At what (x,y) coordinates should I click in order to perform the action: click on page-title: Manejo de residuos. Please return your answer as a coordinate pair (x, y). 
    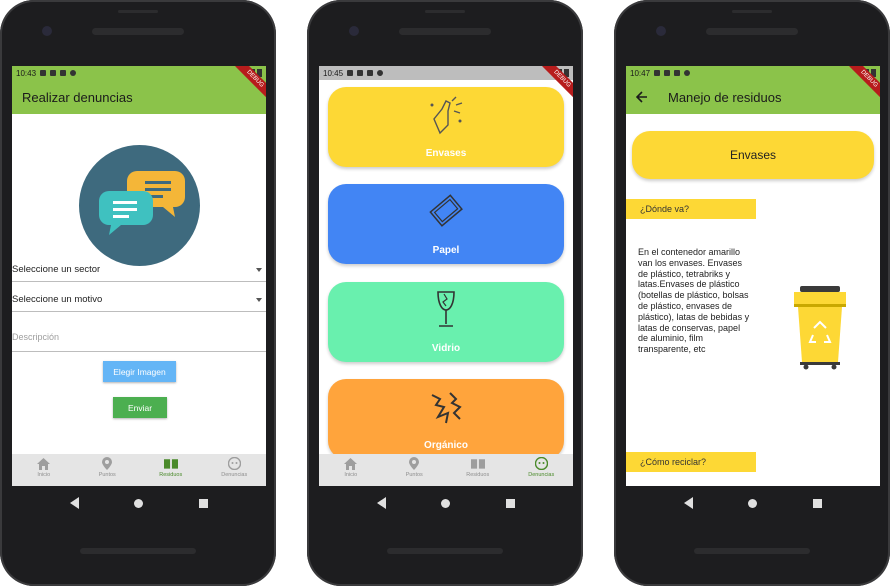
    Looking at the image, I should click on (725, 97).